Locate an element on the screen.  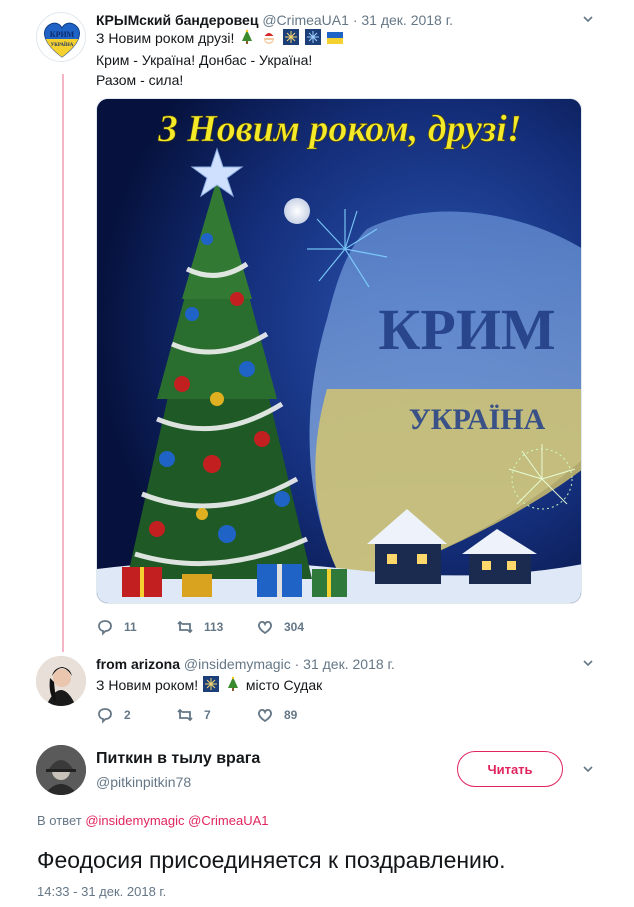
tweet-text: З Новим роком! місто Судак is located at coordinates (209, 686).